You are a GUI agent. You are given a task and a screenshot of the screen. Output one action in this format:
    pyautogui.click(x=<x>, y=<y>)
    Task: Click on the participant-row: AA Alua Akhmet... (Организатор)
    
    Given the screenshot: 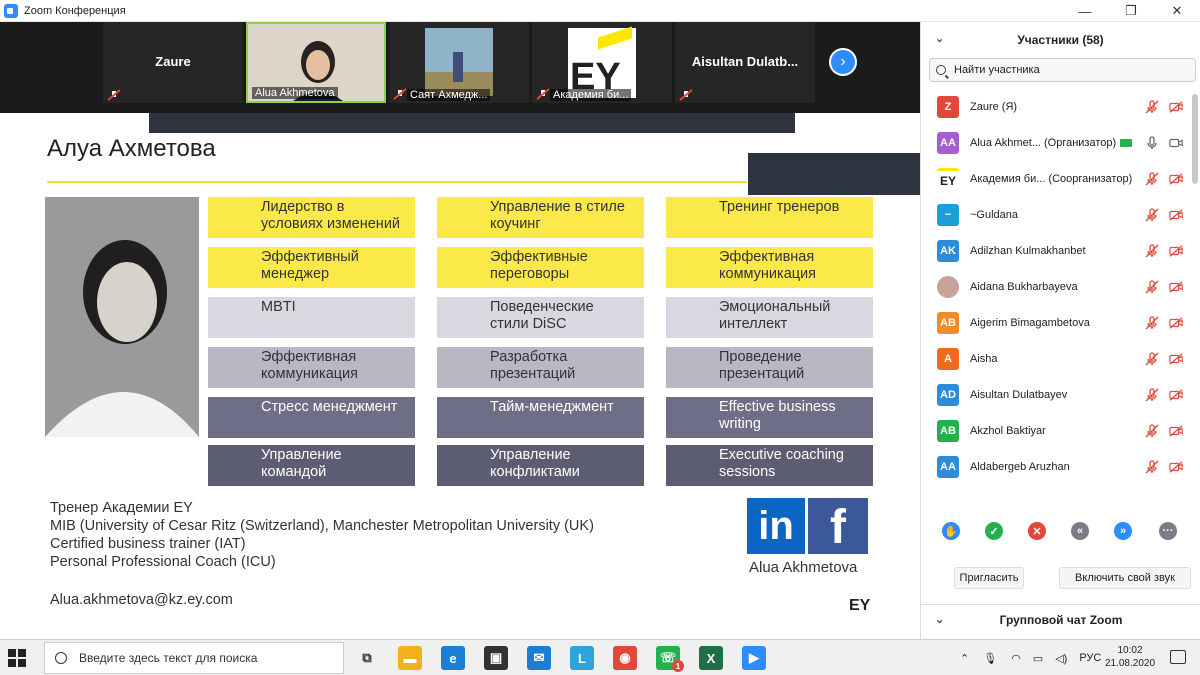 What is the action you would take?
    pyautogui.click(x=1056, y=143)
    